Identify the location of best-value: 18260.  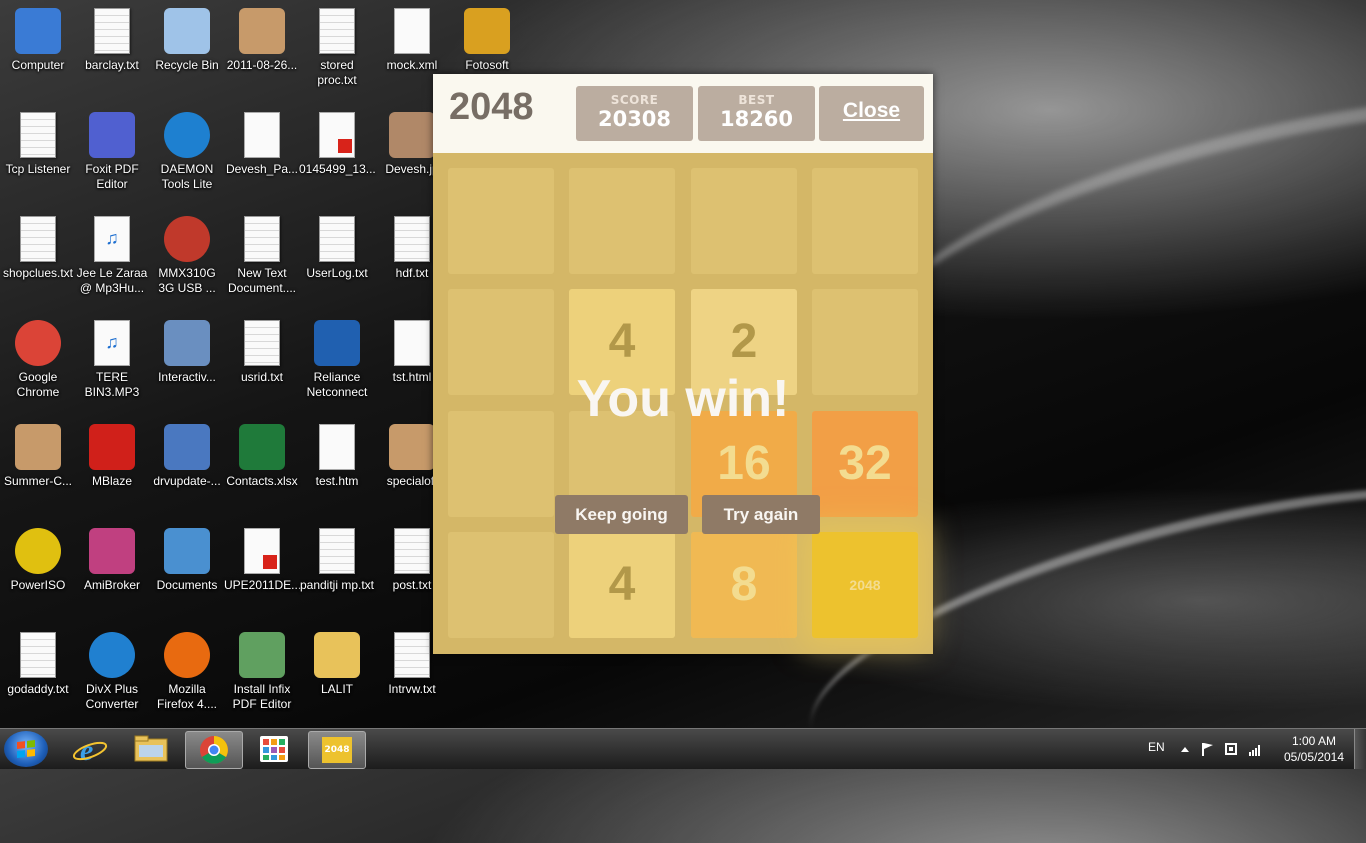
(756, 119).